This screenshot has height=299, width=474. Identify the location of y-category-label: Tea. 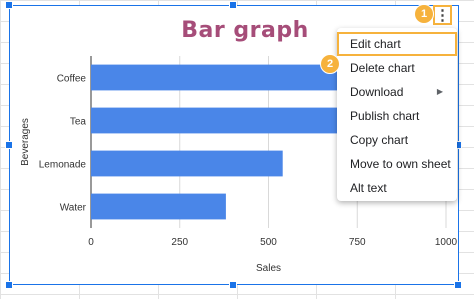
(78, 122).